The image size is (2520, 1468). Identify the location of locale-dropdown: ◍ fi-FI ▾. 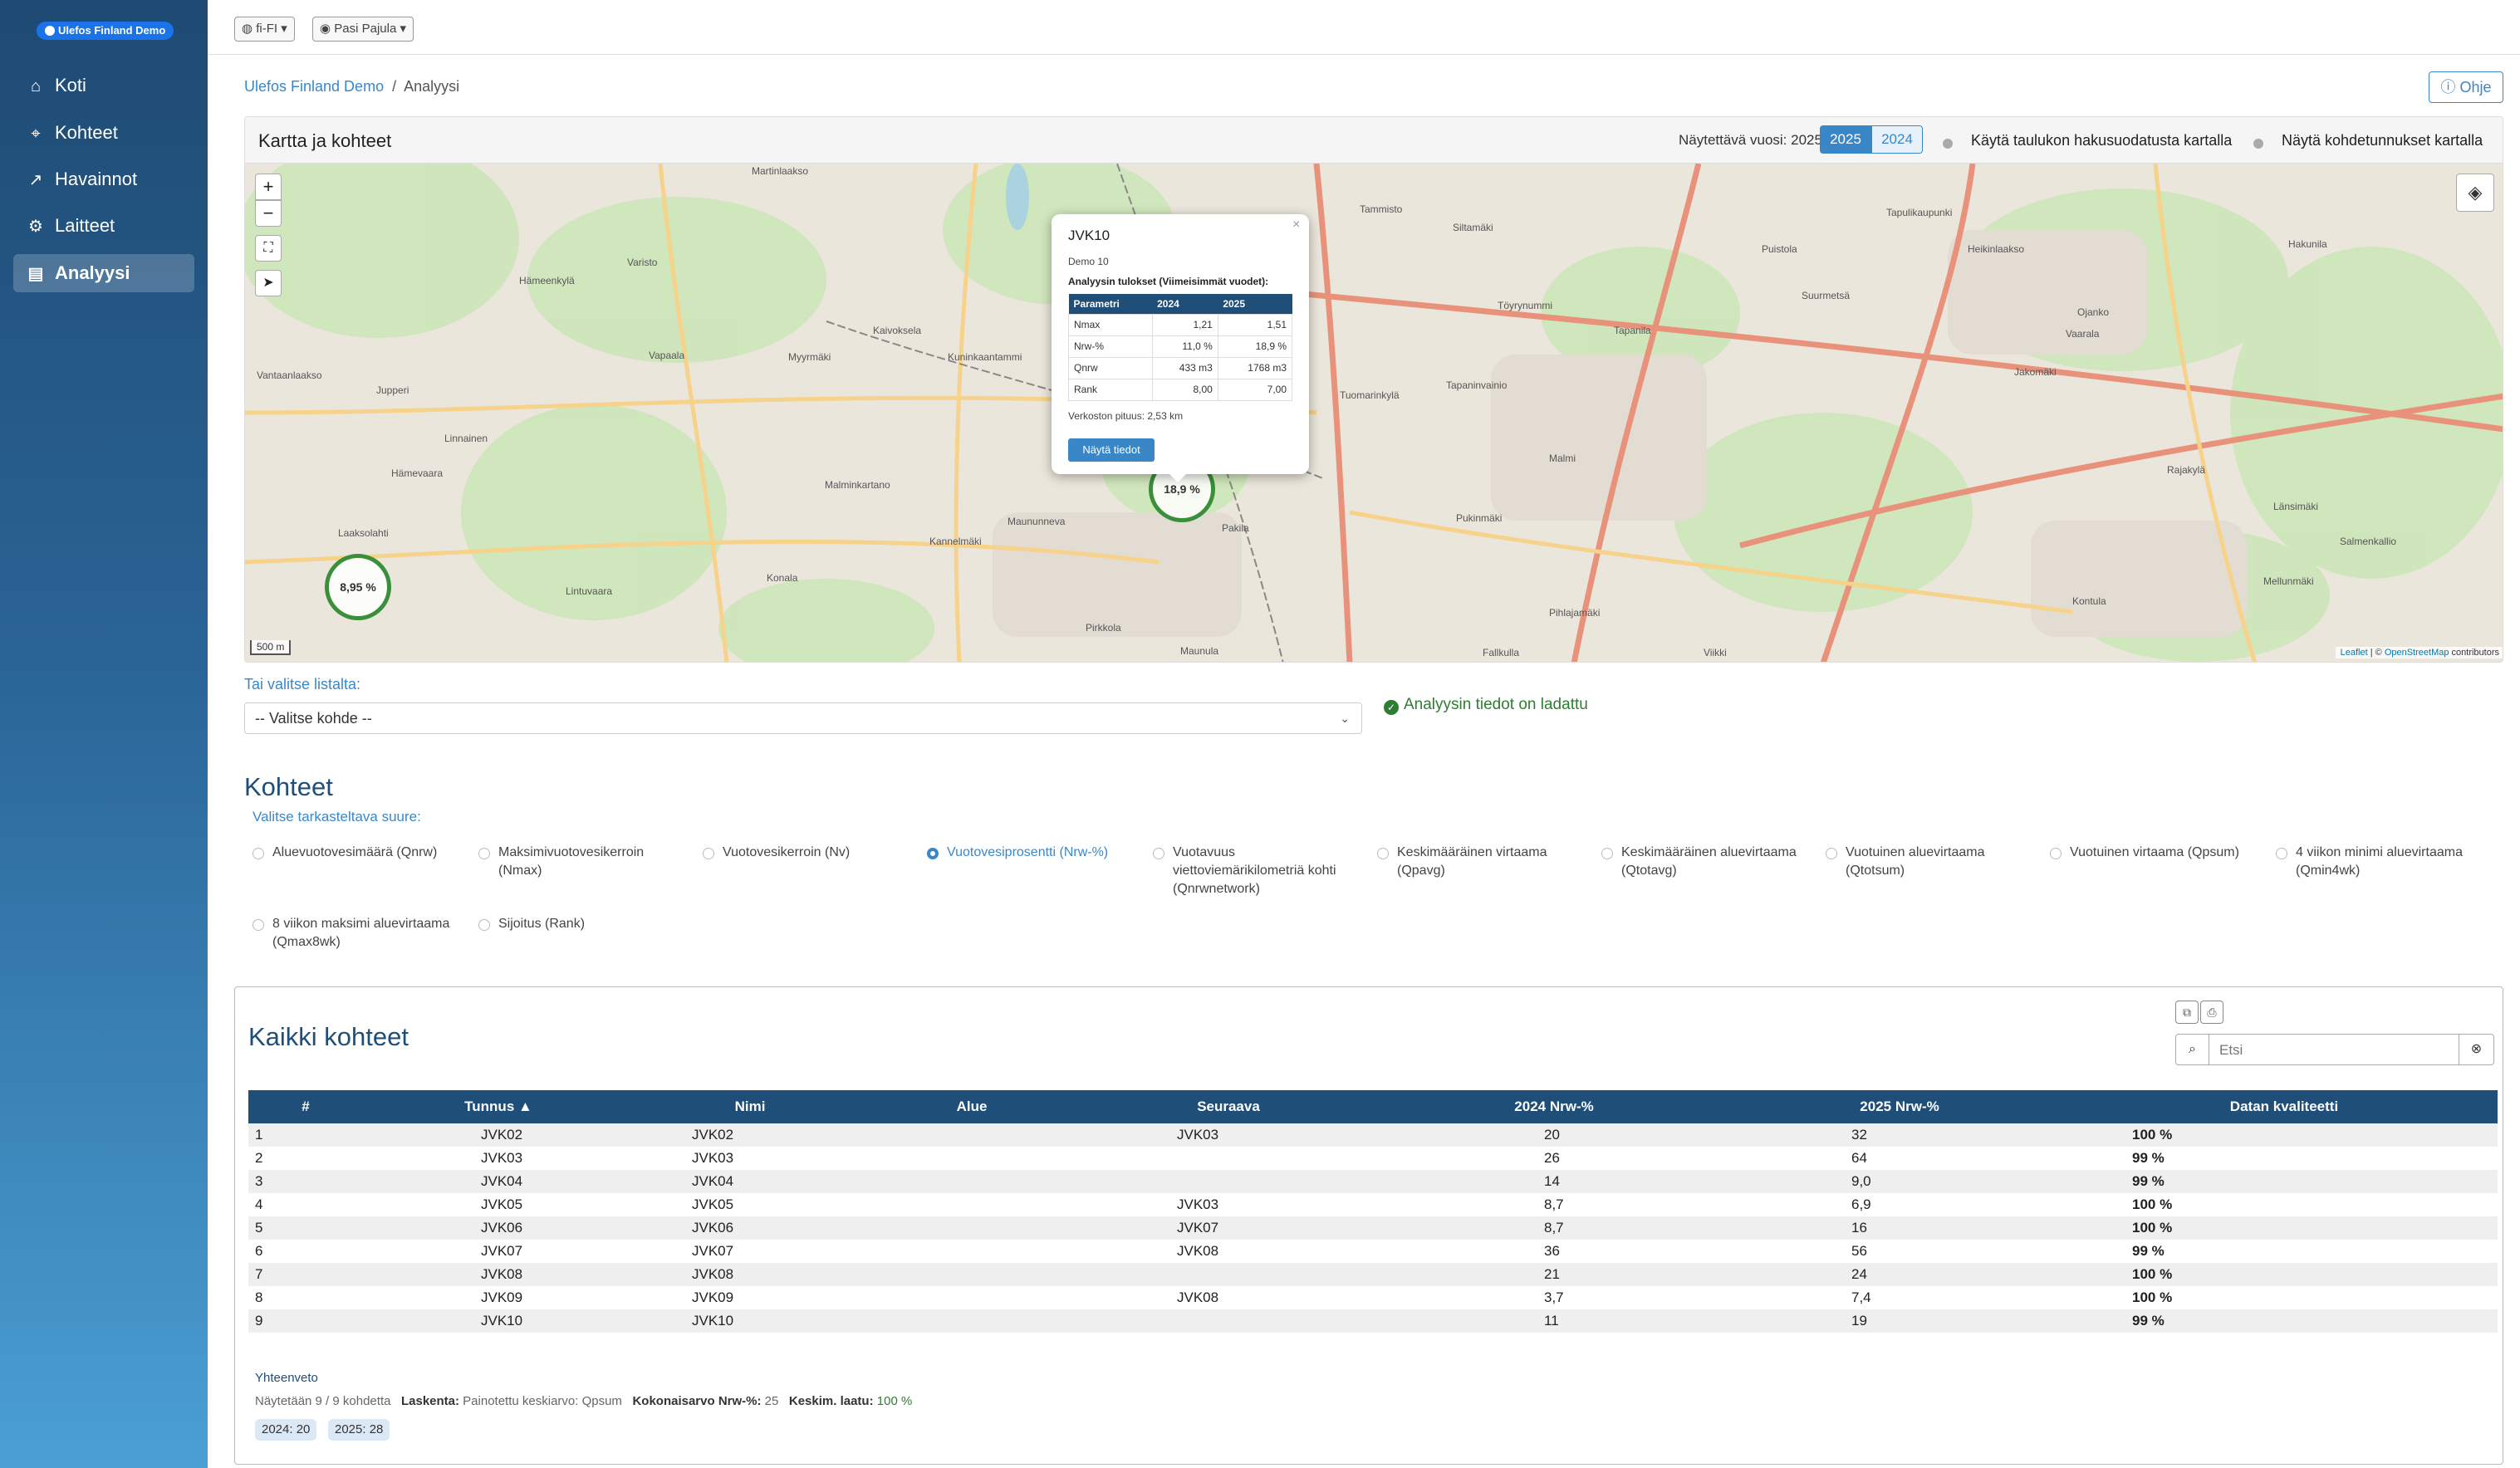
(264, 29).